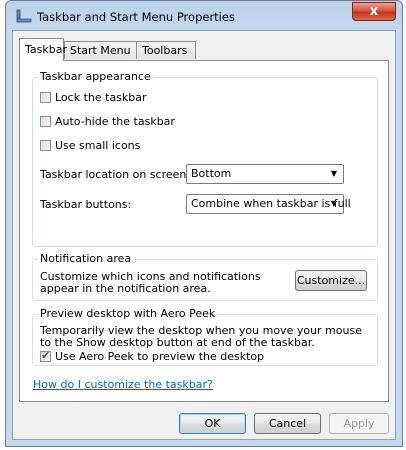 The width and height of the screenshot is (406, 450). Describe the element at coordinates (45, 121) in the screenshot. I see `auto-hide-checkbox-box` at that location.